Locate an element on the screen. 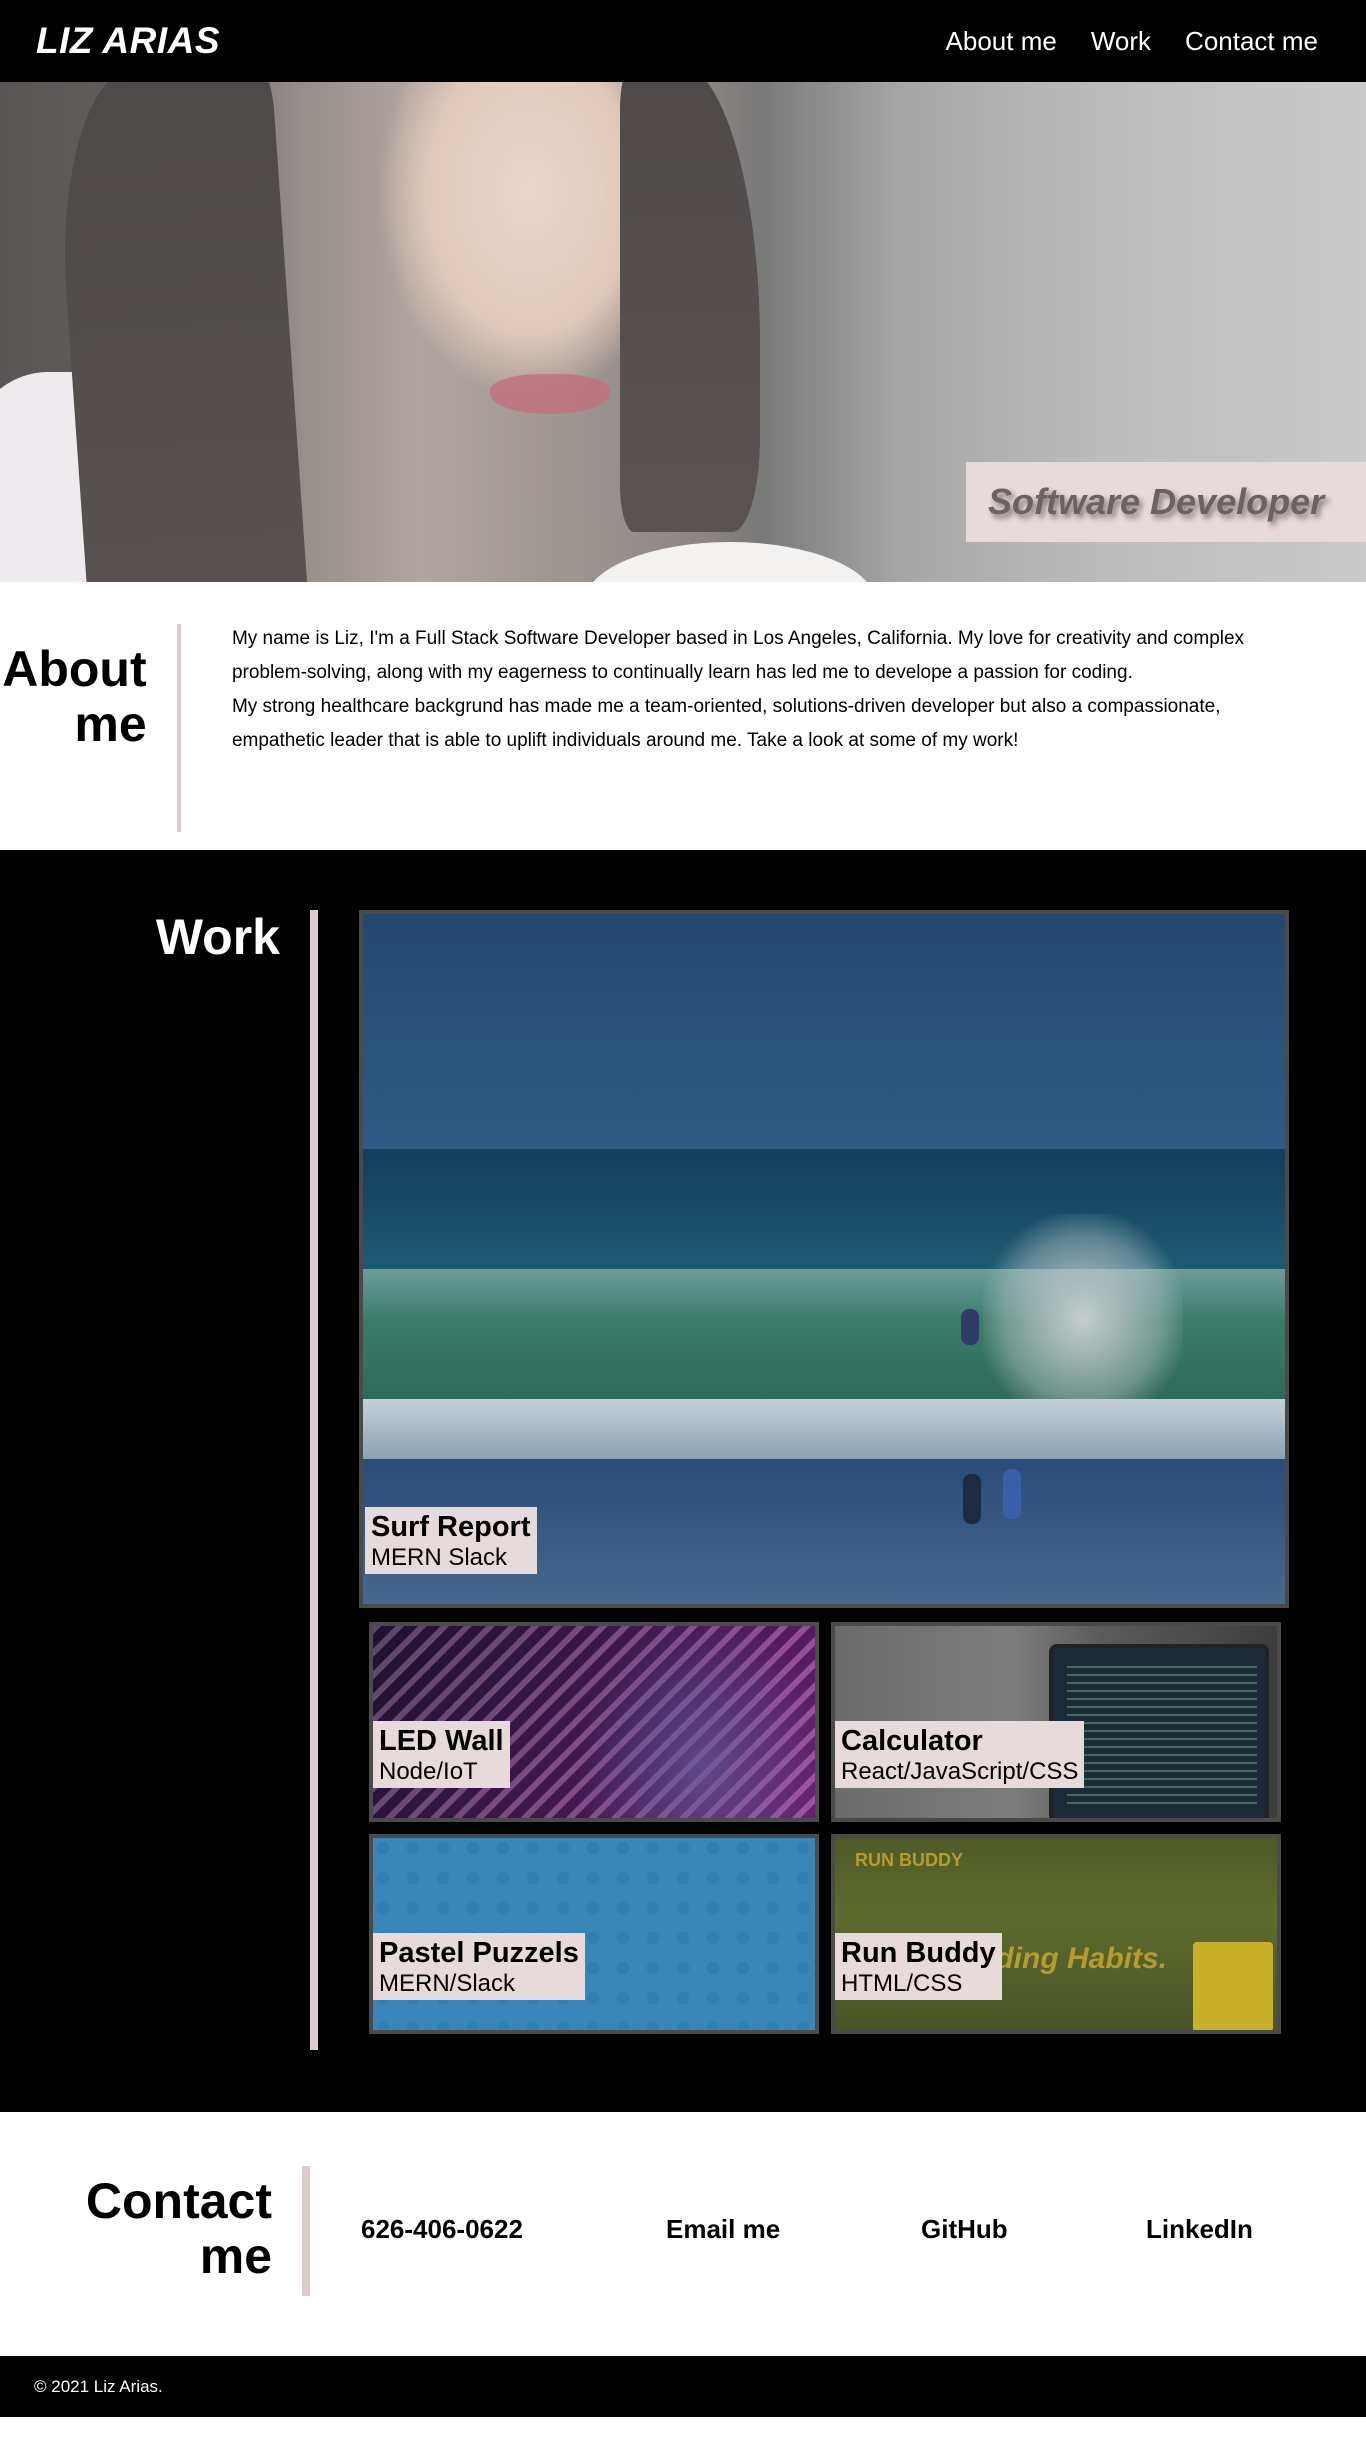 The image size is (1366, 2439). project-tile-calculator: Calculator React/JavaScript/CSS is located at coordinates (1056, 1722).